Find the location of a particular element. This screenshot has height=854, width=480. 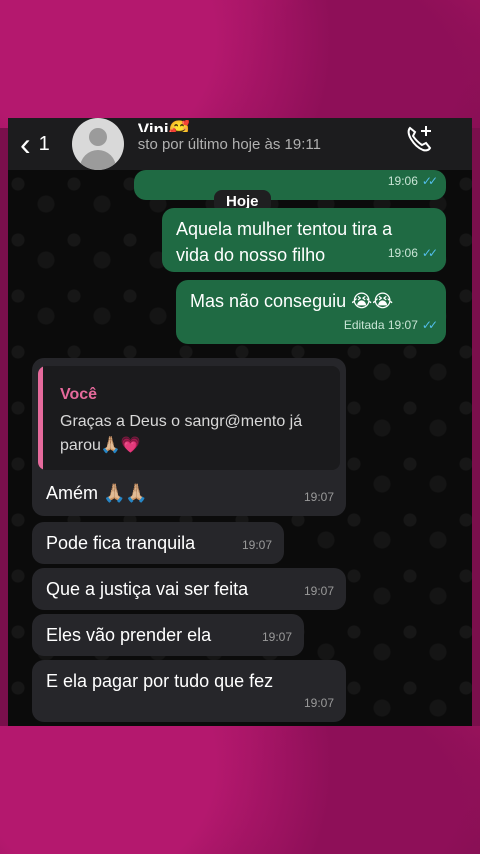

chat-header: ‹ 1 Vini🥰 sto por último hoje às 19:11 is located at coordinates (240, 144).